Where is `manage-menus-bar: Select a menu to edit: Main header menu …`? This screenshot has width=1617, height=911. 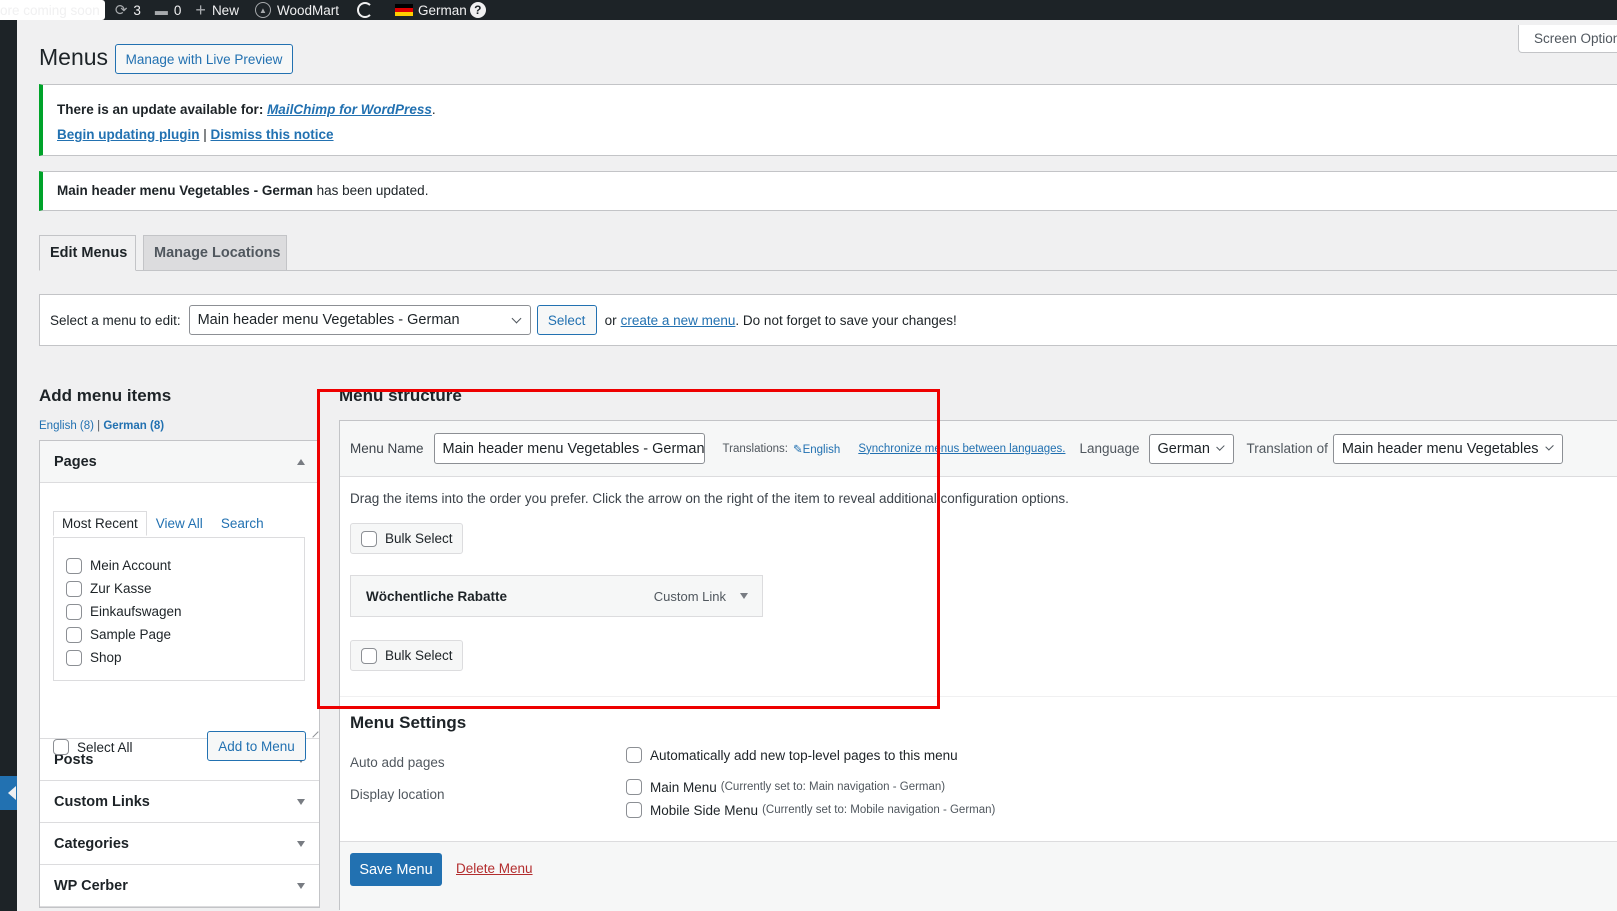 manage-menus-bar: Select a menu to edit: Main header menu … is located at coordinates (828, 320).